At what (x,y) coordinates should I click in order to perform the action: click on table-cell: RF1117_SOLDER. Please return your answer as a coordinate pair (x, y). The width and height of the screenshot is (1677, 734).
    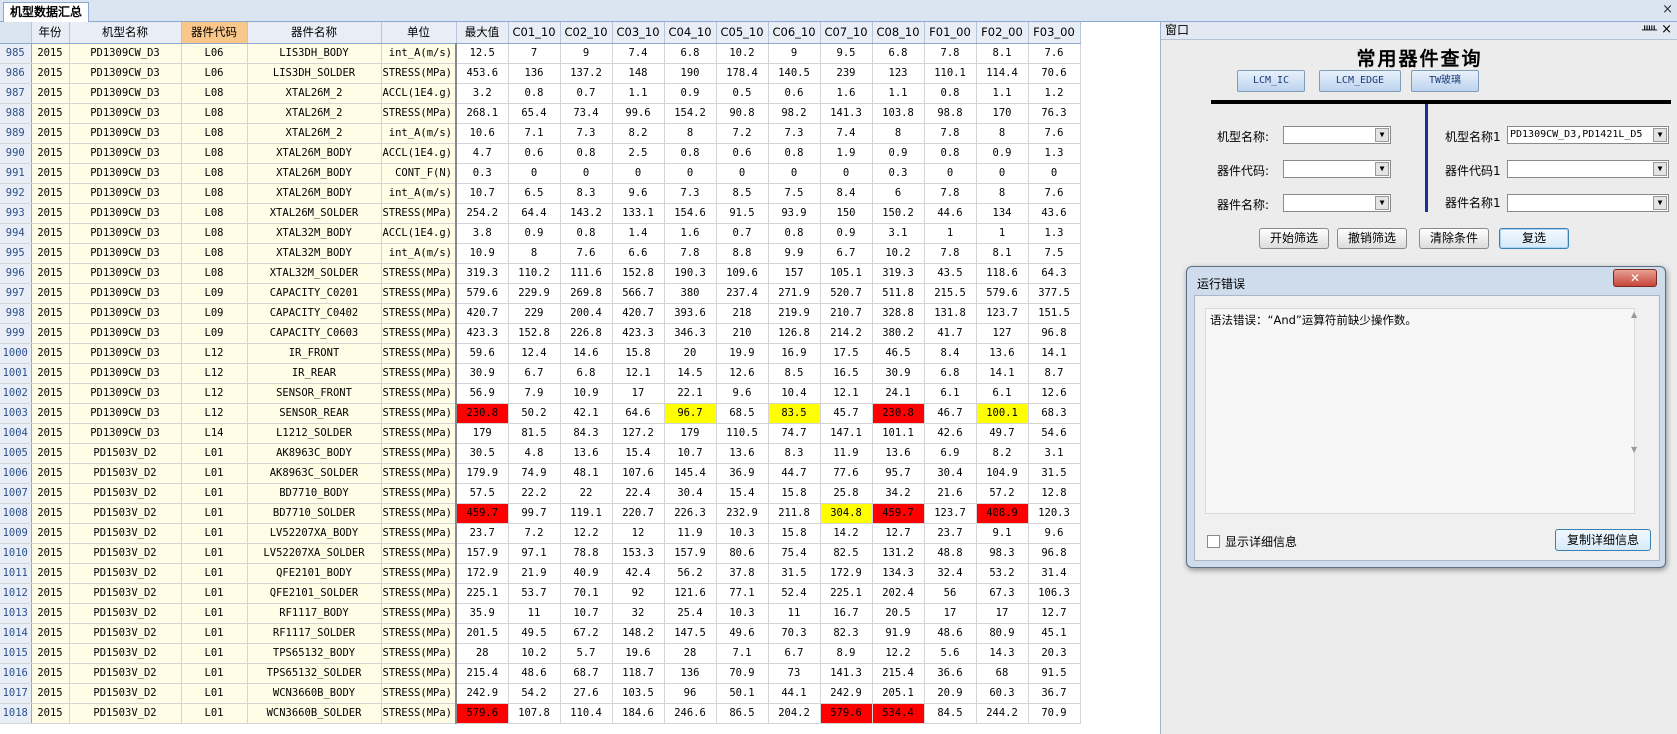
    Looking at the image, I should click on (314, 633).